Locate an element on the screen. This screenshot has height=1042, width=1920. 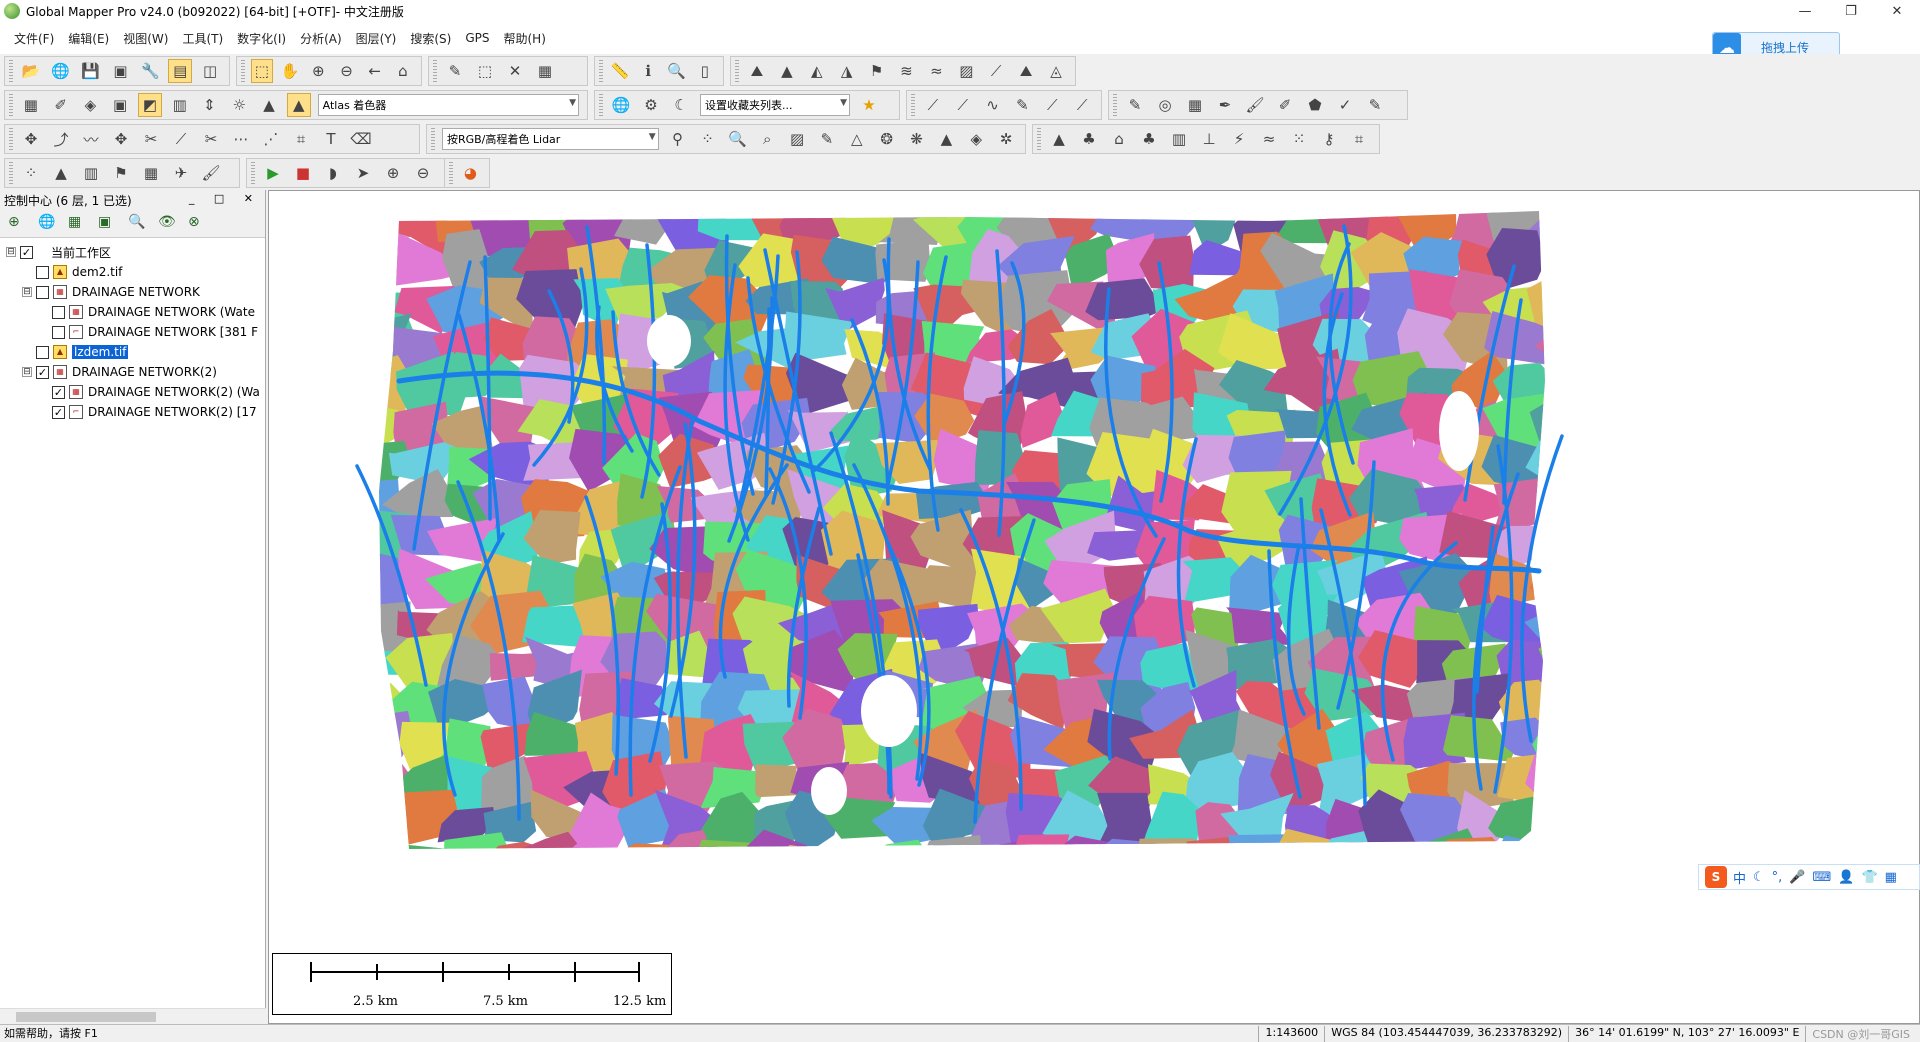
overview-icon: ◫ is located at coordinates (210, 71).